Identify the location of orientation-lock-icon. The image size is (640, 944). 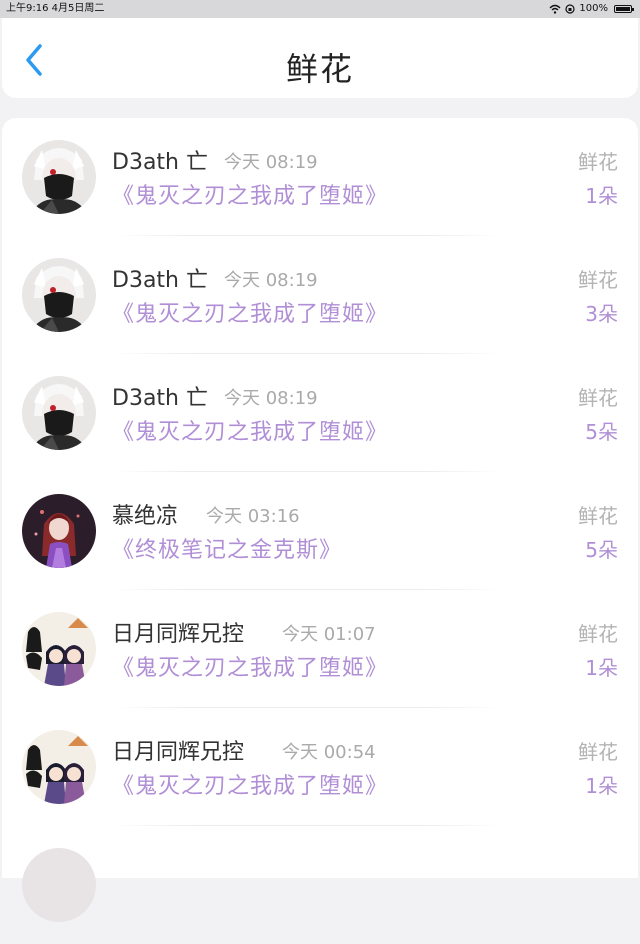
(570, 9).